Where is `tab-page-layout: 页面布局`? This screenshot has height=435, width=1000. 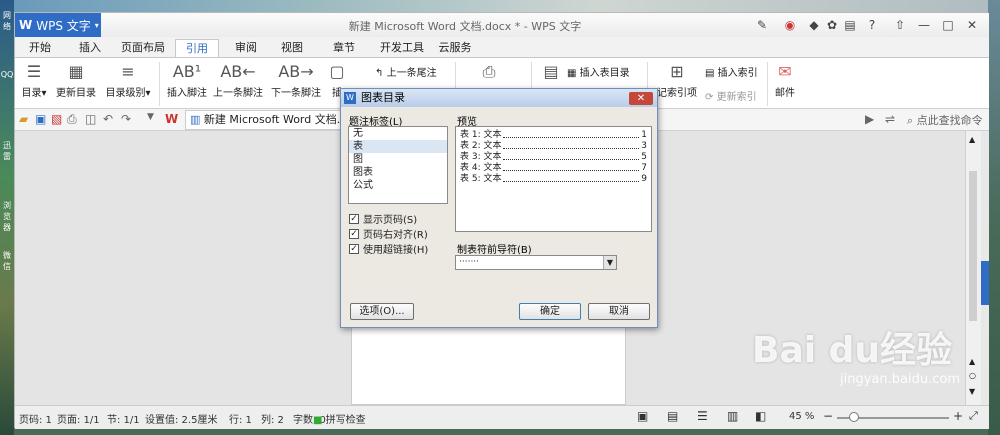
tab-page-layout: 页面布局 is located at coordinates (143, 48).